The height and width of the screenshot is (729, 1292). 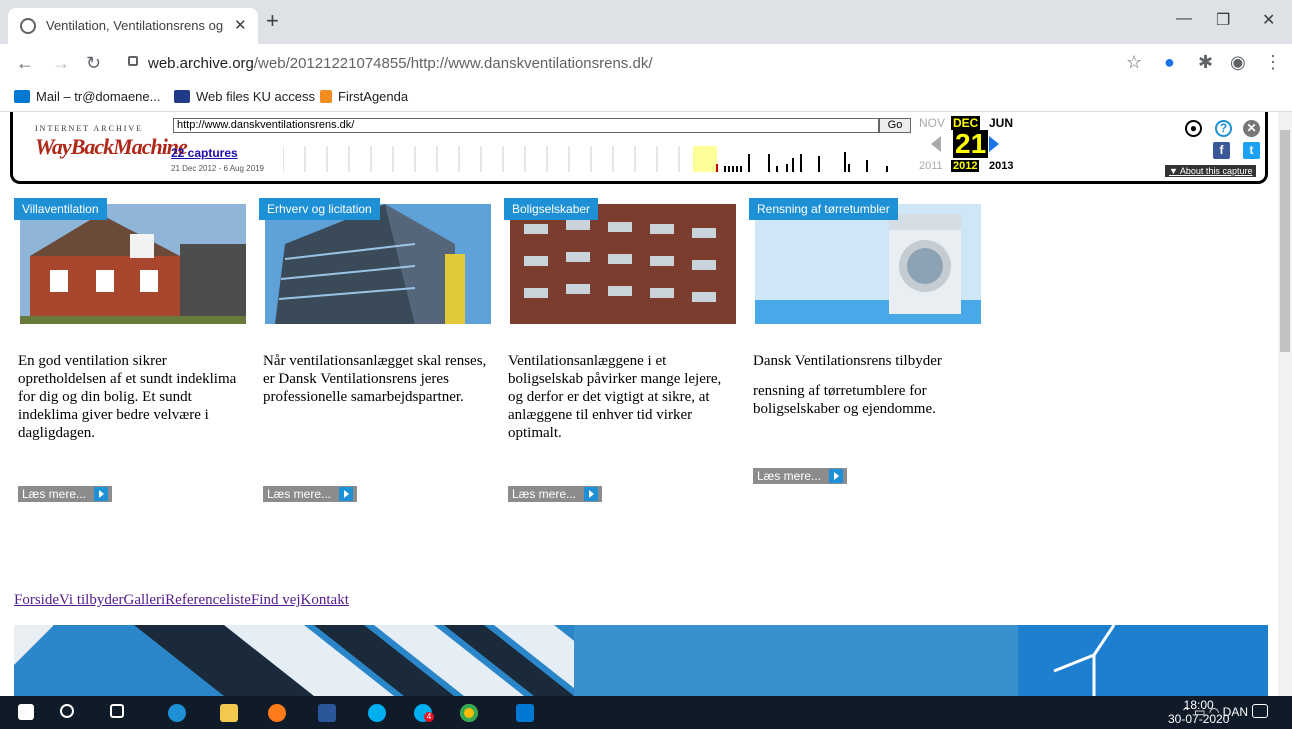 What do you see at coordinates (325, 600) in the screenshot?
I see `nav-link-kontakt: Kontakt` at bounding box center [325, 600].